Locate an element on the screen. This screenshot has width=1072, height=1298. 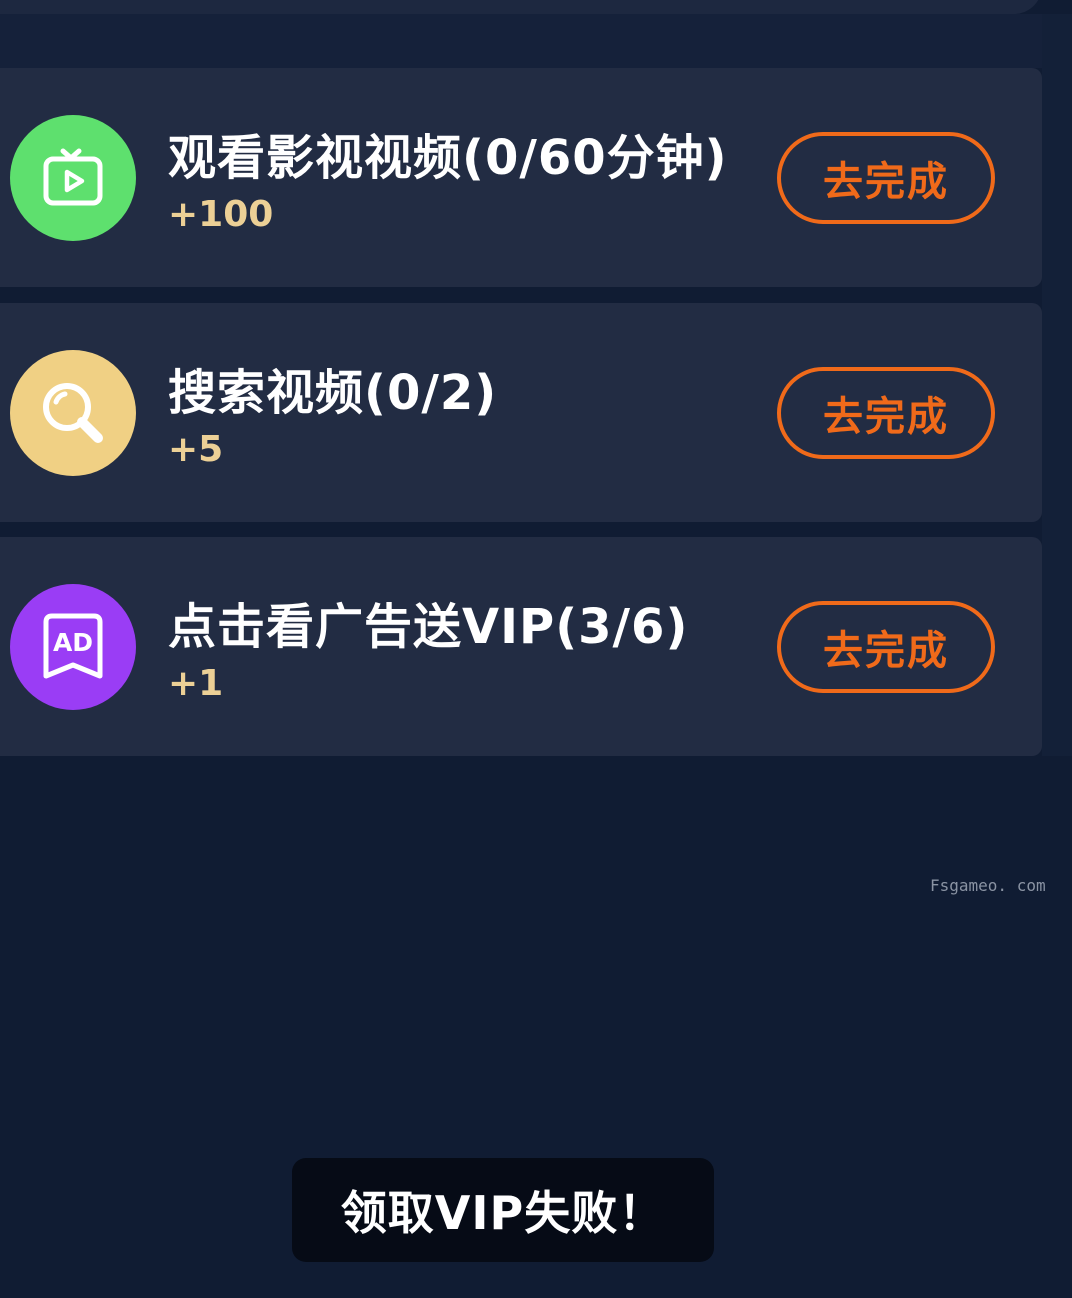
task-title: 点击看广告送VIP(3/6) is located at coordinates (428, 627).